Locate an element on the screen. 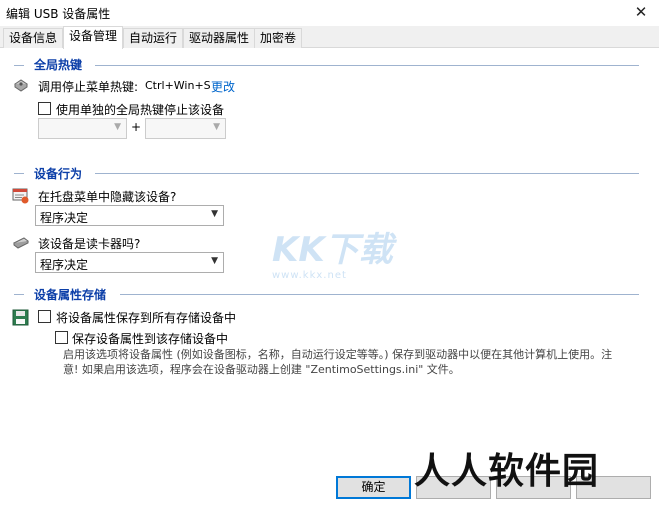 The width and height of the screenshot is (659, 505). title-bar: 编辑 USB 设备属性 ✕ is located at coordinates (329, 13).